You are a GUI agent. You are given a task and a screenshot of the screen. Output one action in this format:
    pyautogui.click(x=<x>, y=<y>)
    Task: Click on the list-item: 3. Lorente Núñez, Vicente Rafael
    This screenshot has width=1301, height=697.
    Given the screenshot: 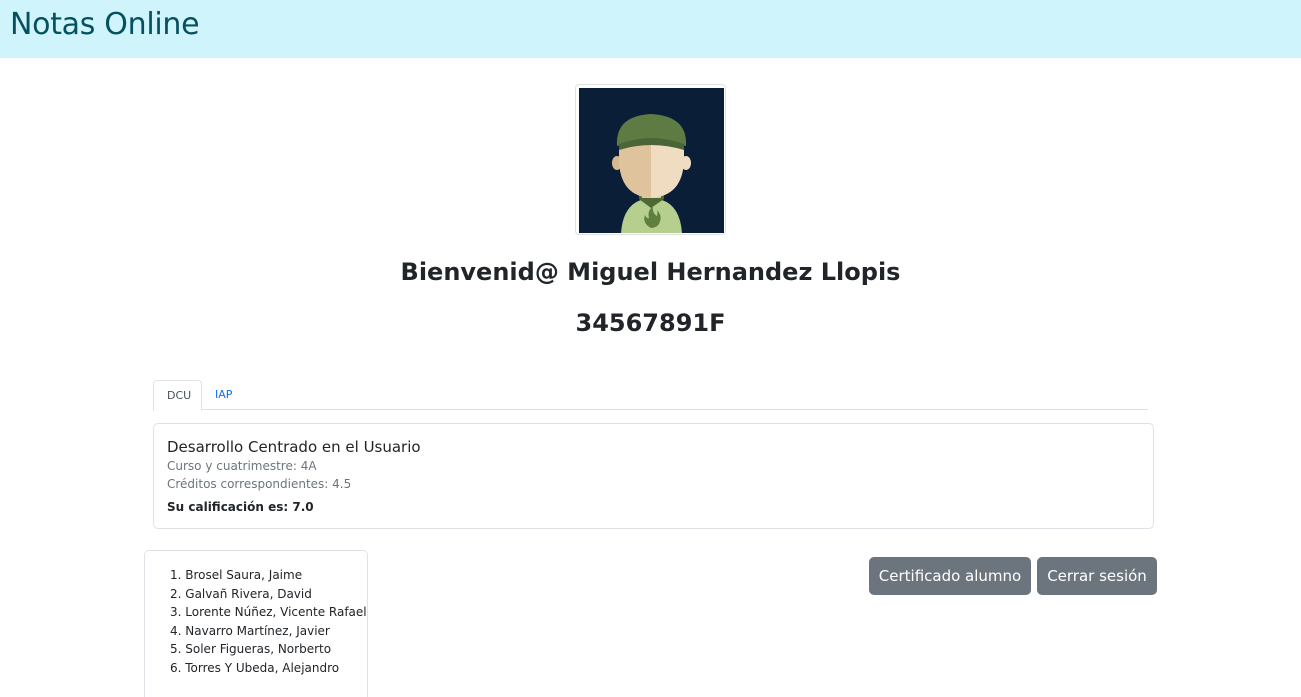 What is the action you would take?
    pyautogui.click(x=268, y=612)
    